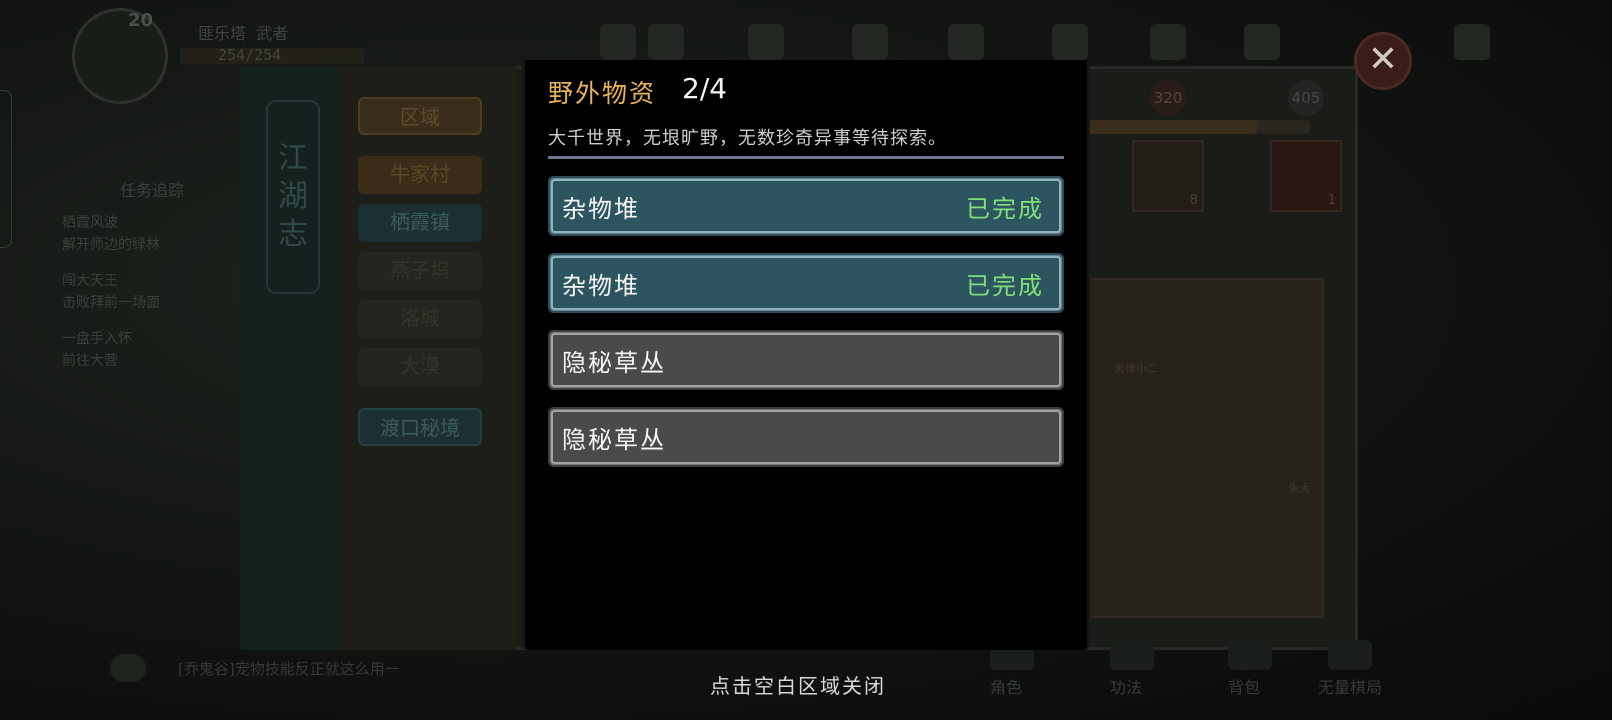  I want to click on close-button: ✕, so click(1383, 61).